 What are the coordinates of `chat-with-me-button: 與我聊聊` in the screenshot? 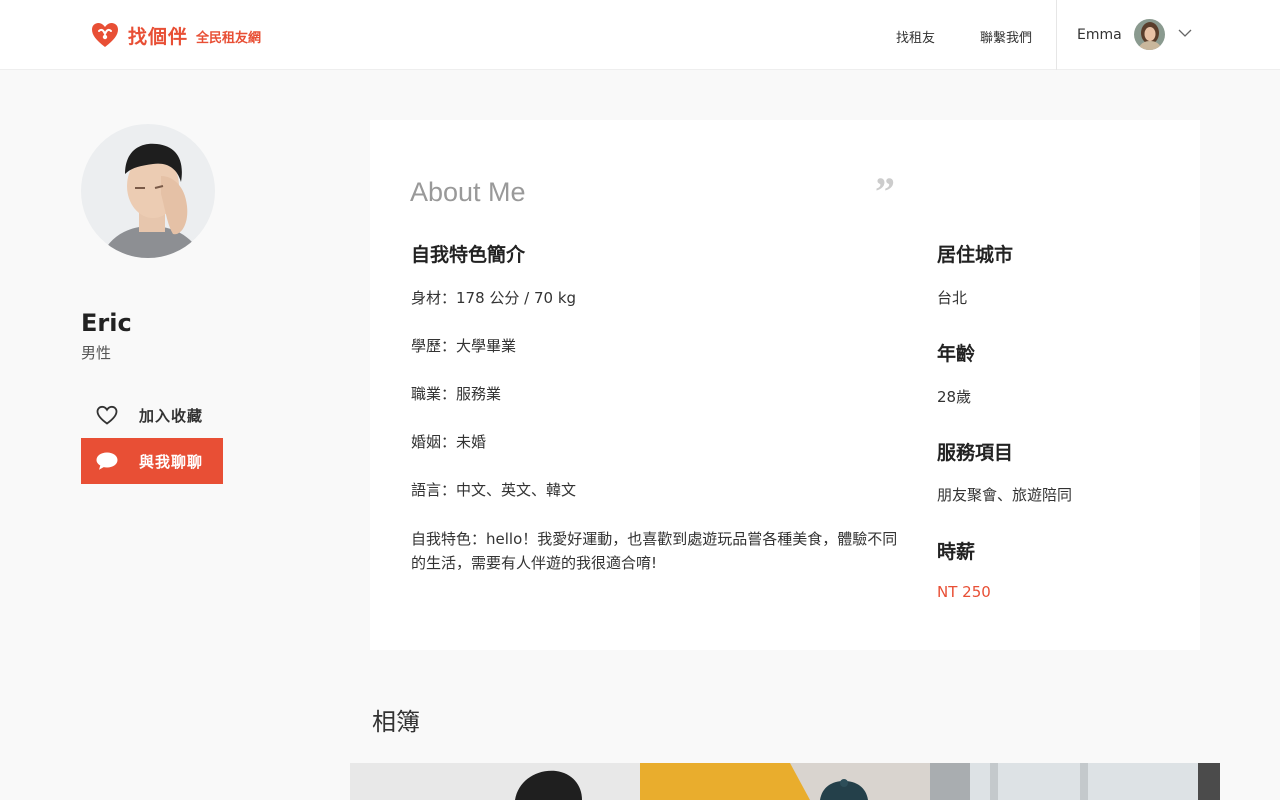 It's located at (152, 461).